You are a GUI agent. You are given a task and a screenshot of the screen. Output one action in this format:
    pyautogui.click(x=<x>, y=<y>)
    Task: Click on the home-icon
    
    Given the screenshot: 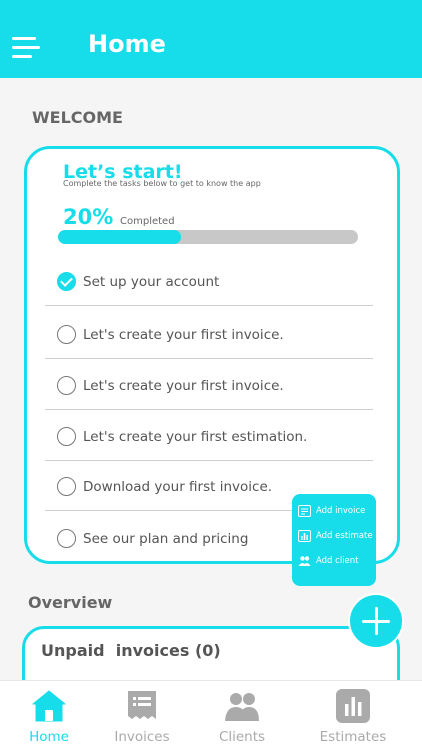 What is the action you would take?
    pyautogui.click(x=49, y=706)
    